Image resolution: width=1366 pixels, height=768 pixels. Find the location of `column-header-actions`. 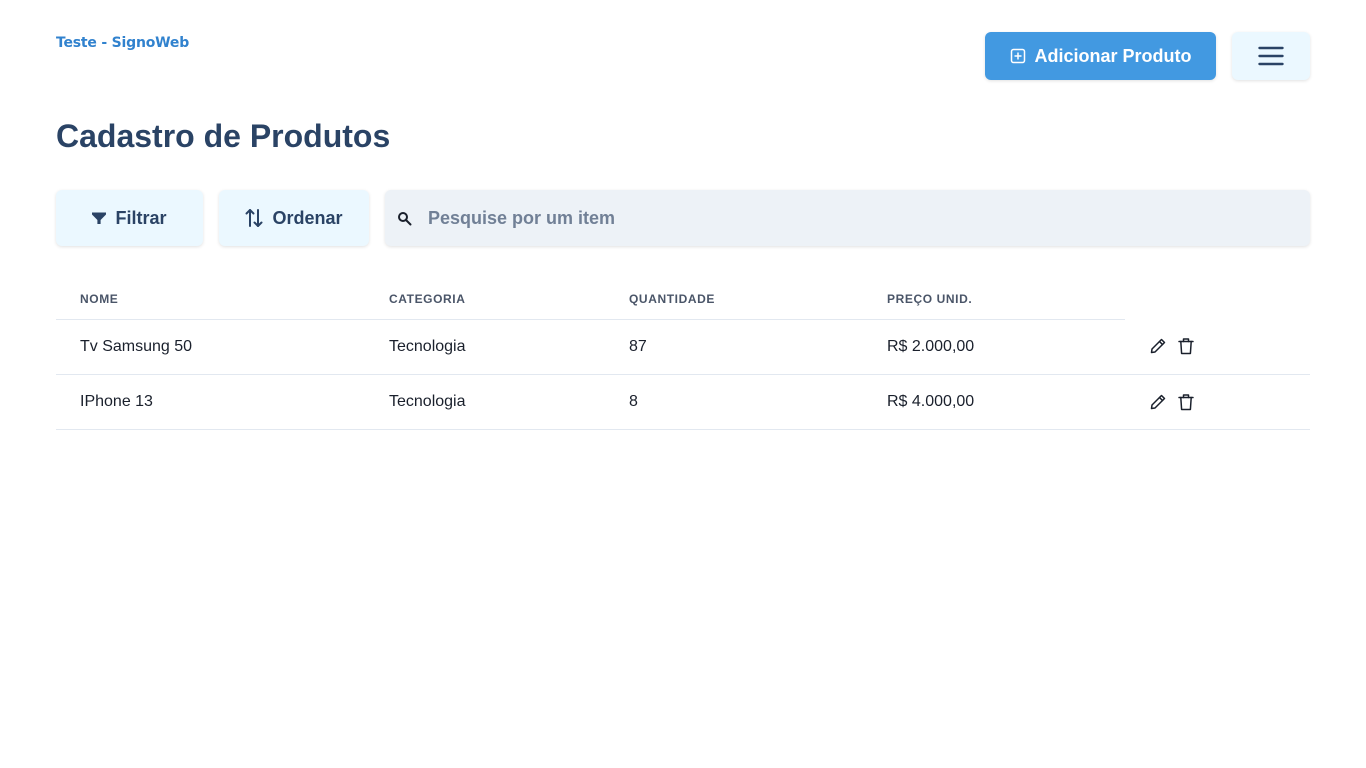

column-header-actions is located at coordinates (1217, 299).